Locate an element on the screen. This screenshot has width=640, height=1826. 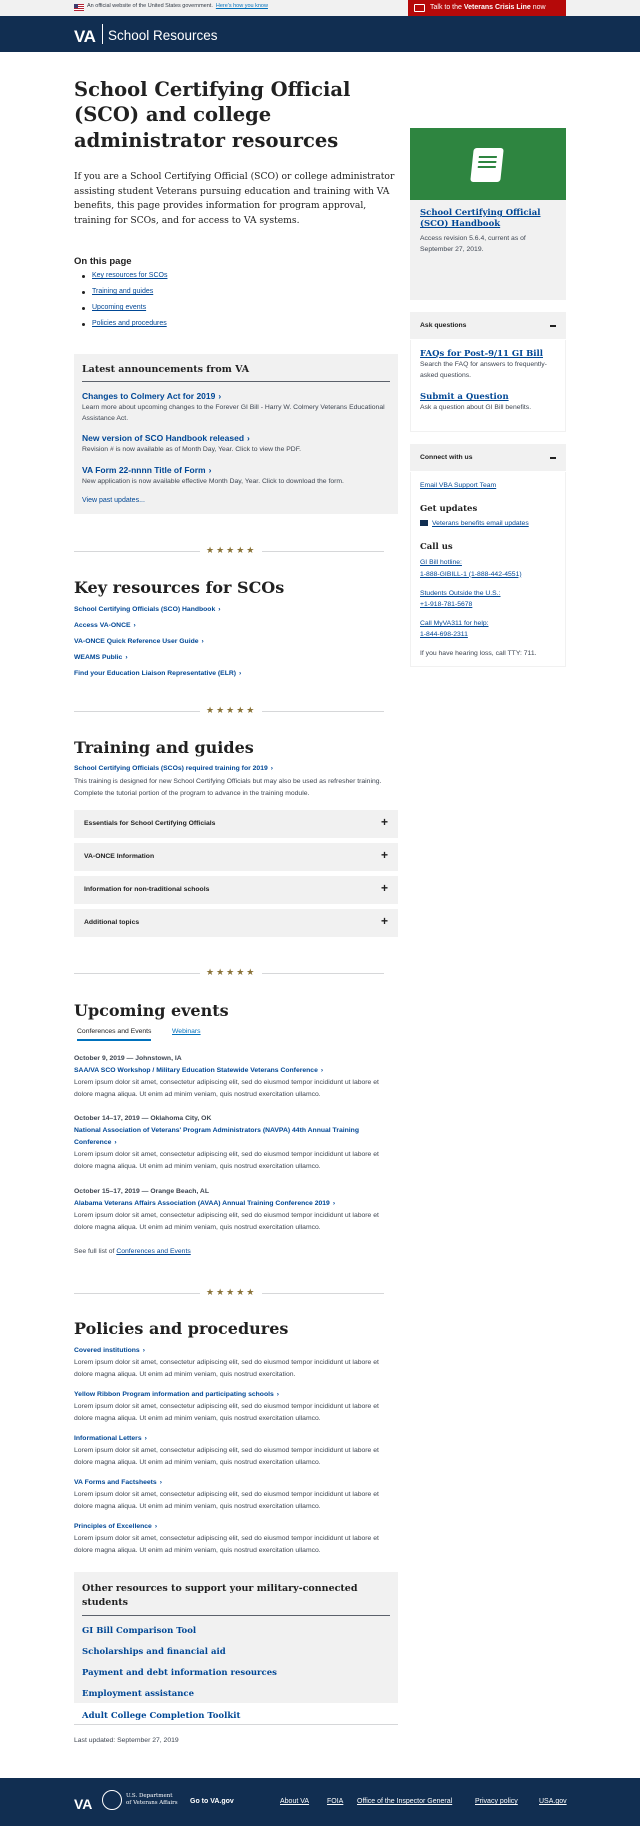
envelope-icon is located at coordinates (424, 523).